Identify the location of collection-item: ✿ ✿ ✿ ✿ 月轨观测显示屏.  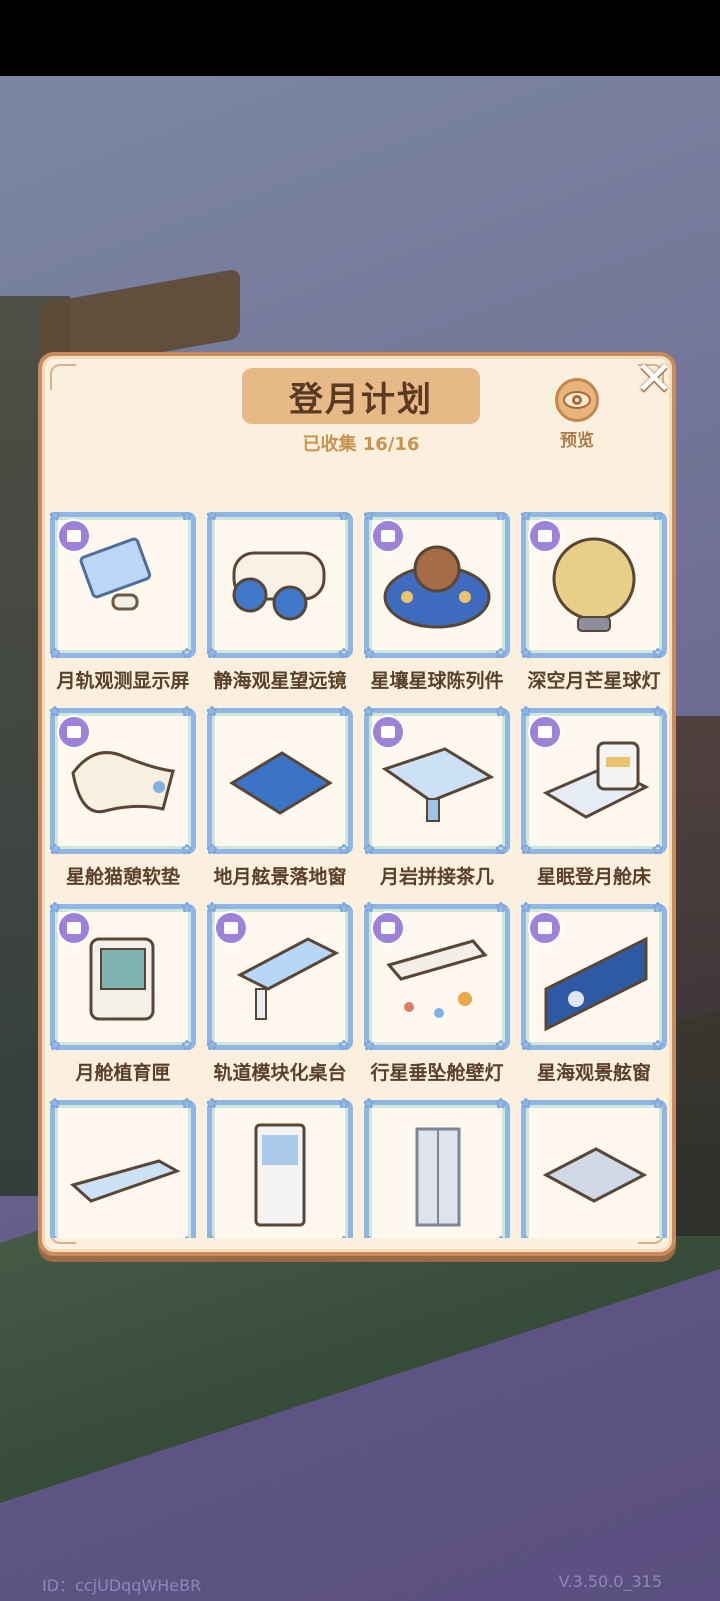
(123, 602).